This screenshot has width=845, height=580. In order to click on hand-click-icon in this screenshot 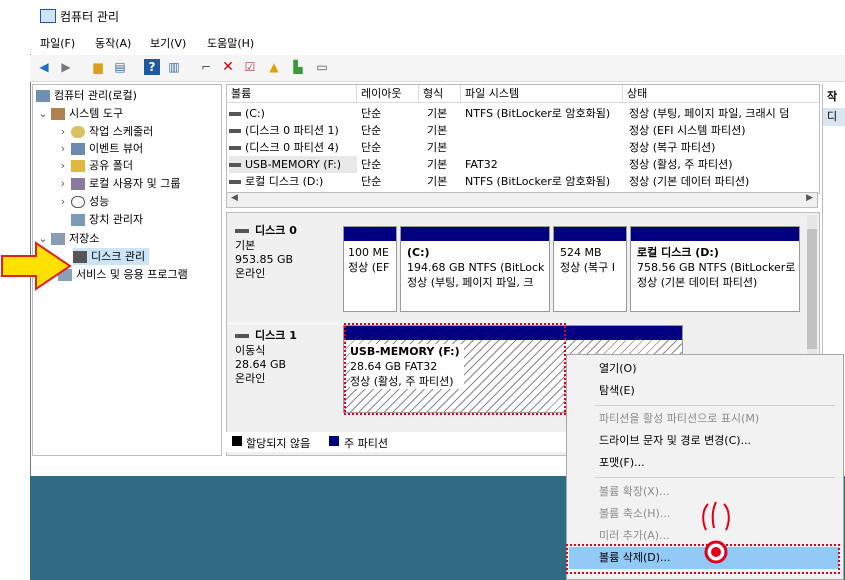, I will do `click(716, 532)`.